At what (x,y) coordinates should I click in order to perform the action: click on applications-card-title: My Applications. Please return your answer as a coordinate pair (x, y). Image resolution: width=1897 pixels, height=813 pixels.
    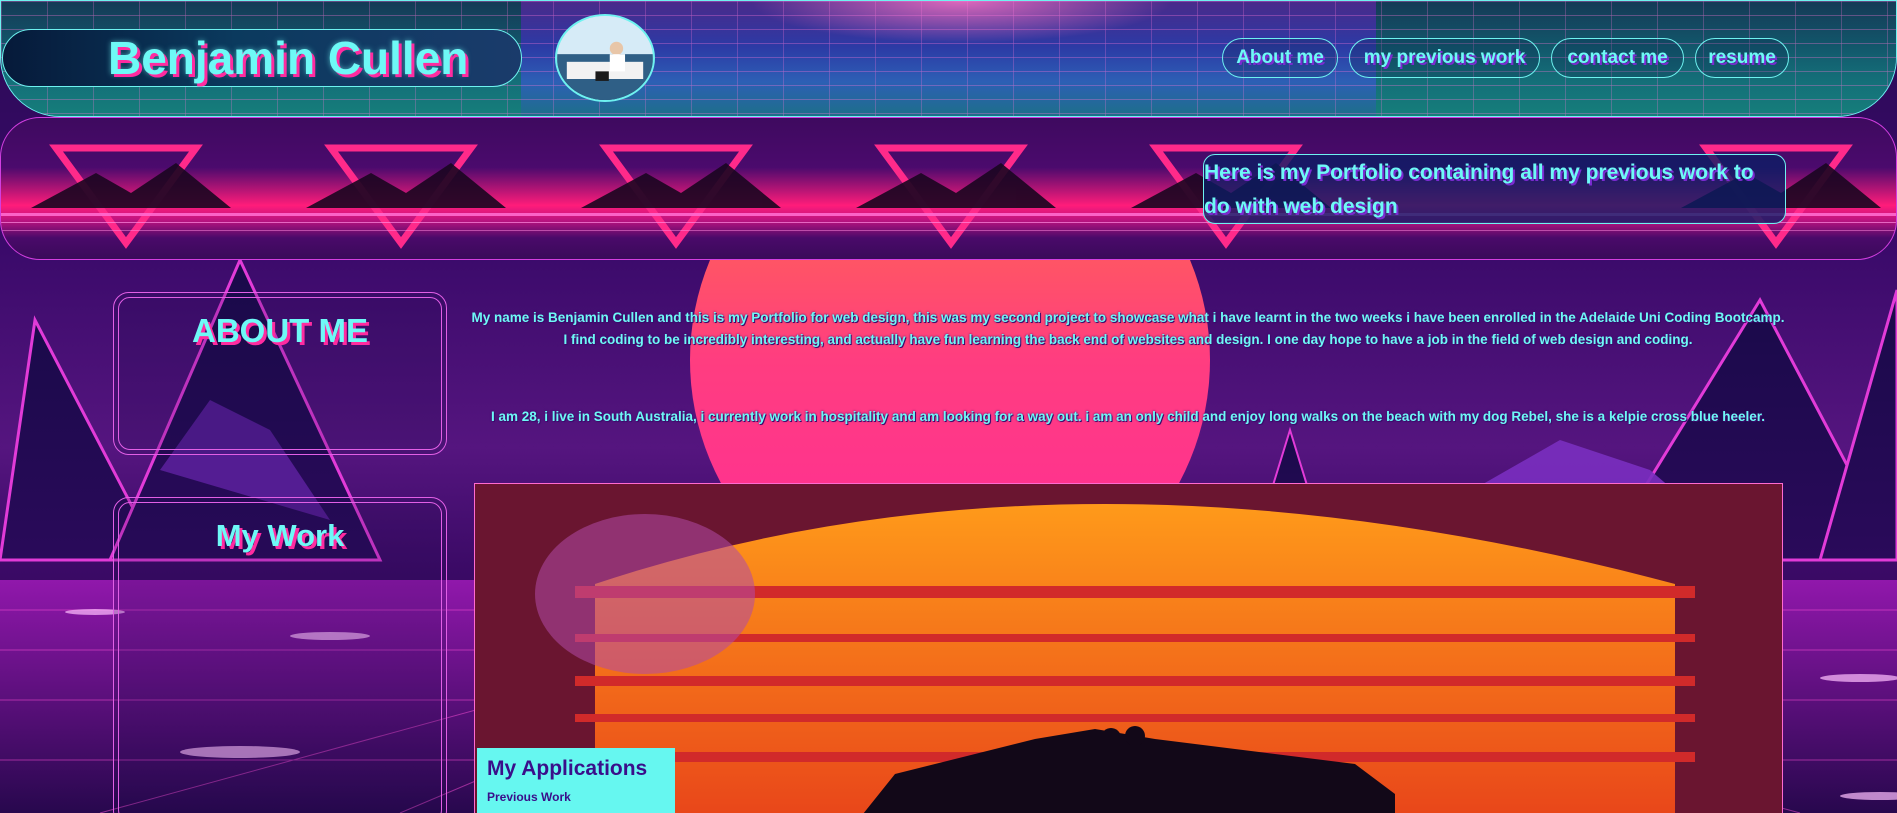
    Looking at the image, I should click on (567, 768).